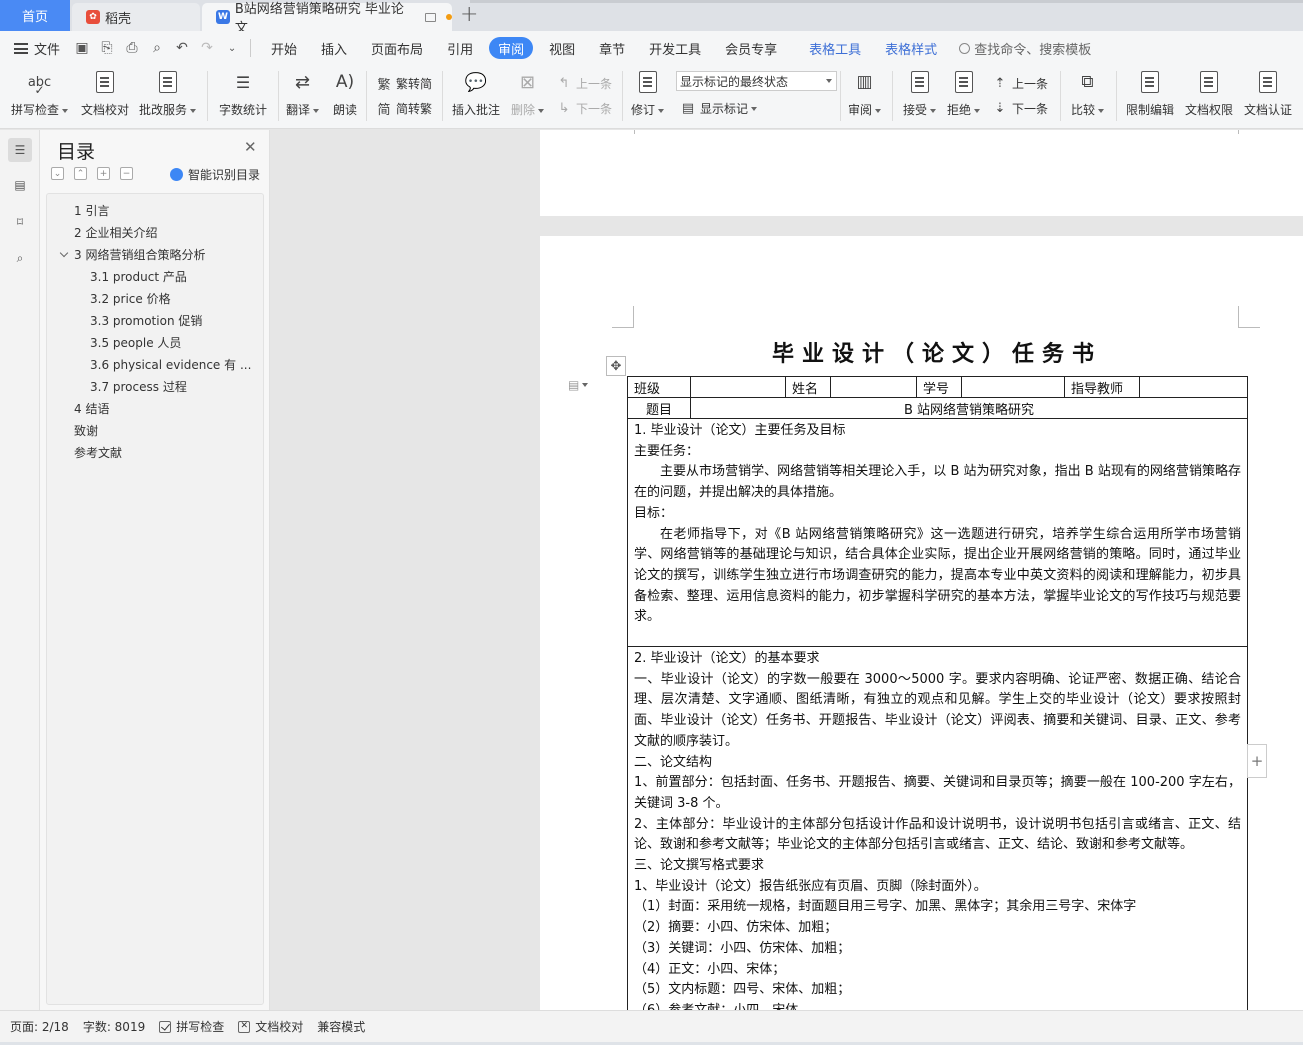 This screenshot has height=1045, width=1303. Describe the element at coordinates (157, 48) in the screenshot. I see `print-preview-icon: ⌕` at that location.